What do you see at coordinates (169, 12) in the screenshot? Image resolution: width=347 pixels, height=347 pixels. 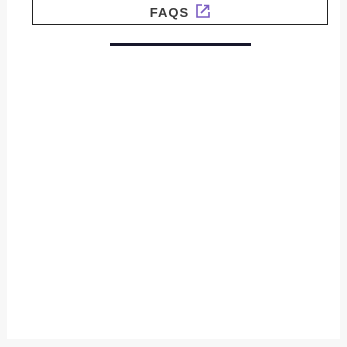 I see `faqs-button-label: FAQS` at bounding box center [169, 12].